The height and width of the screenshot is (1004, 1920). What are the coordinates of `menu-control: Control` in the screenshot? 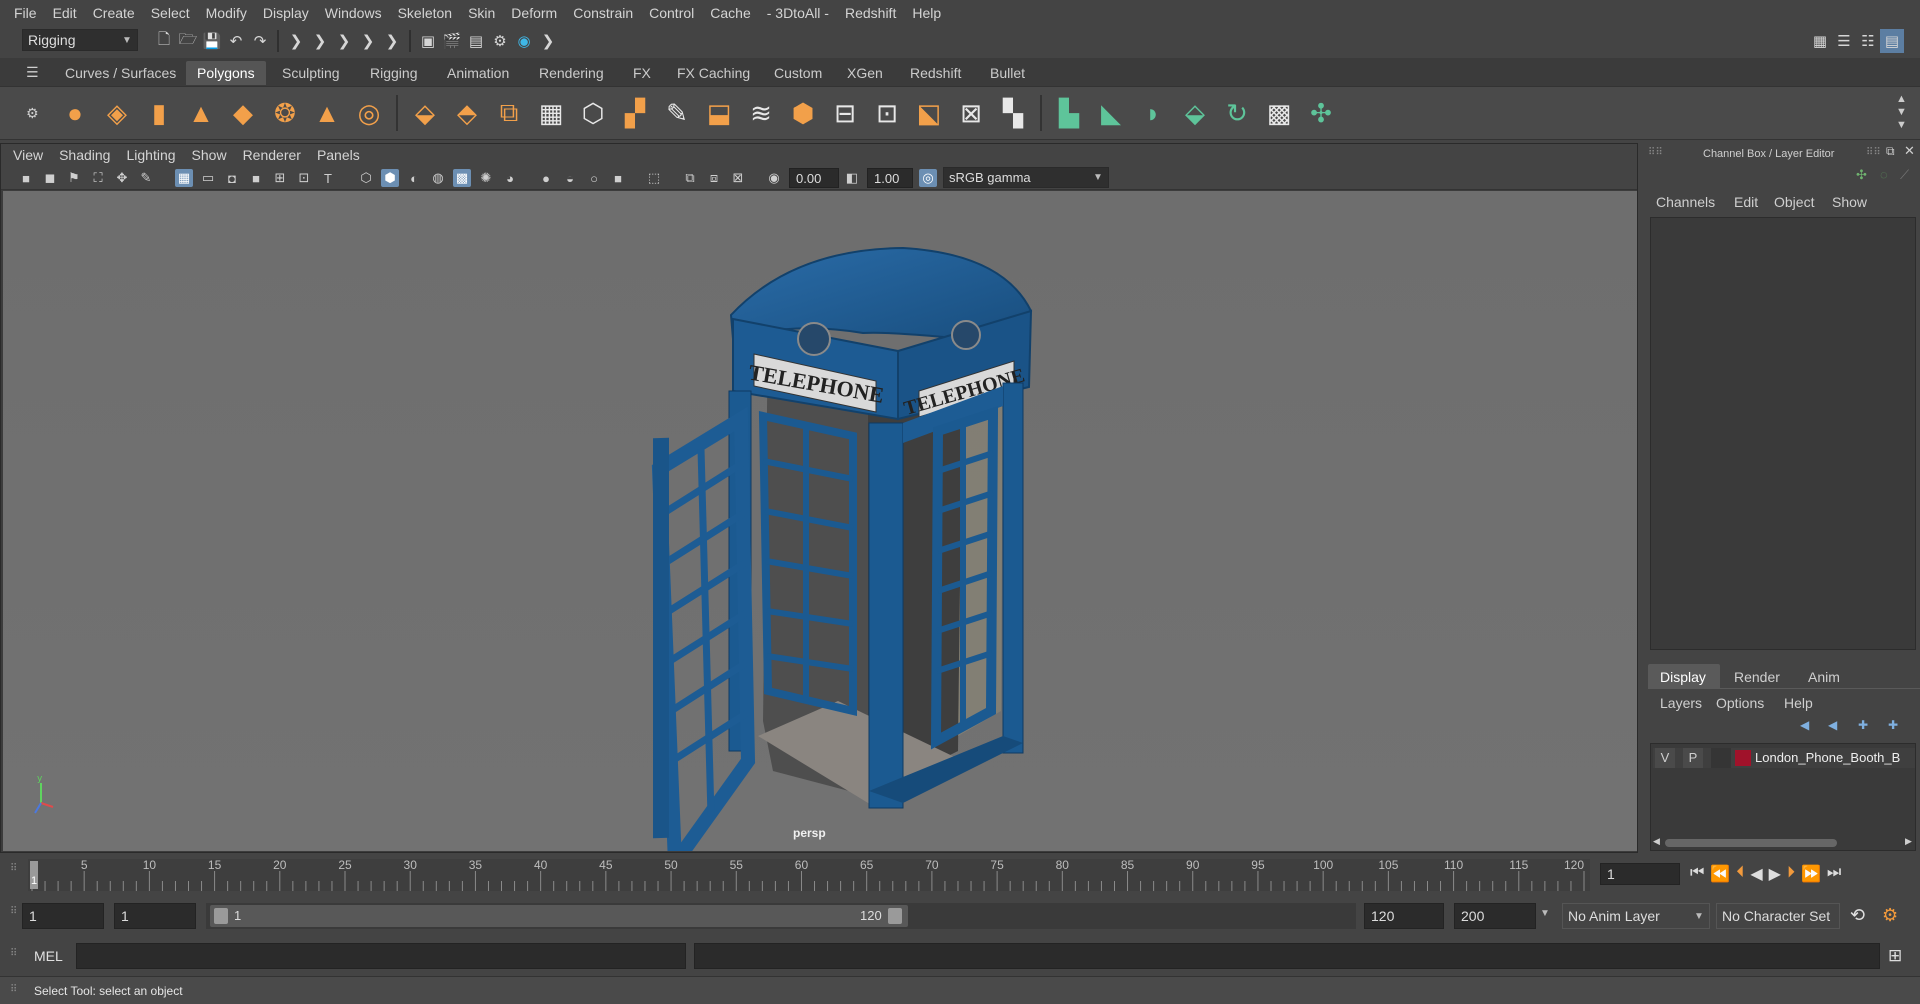 It's located at (671, 13).